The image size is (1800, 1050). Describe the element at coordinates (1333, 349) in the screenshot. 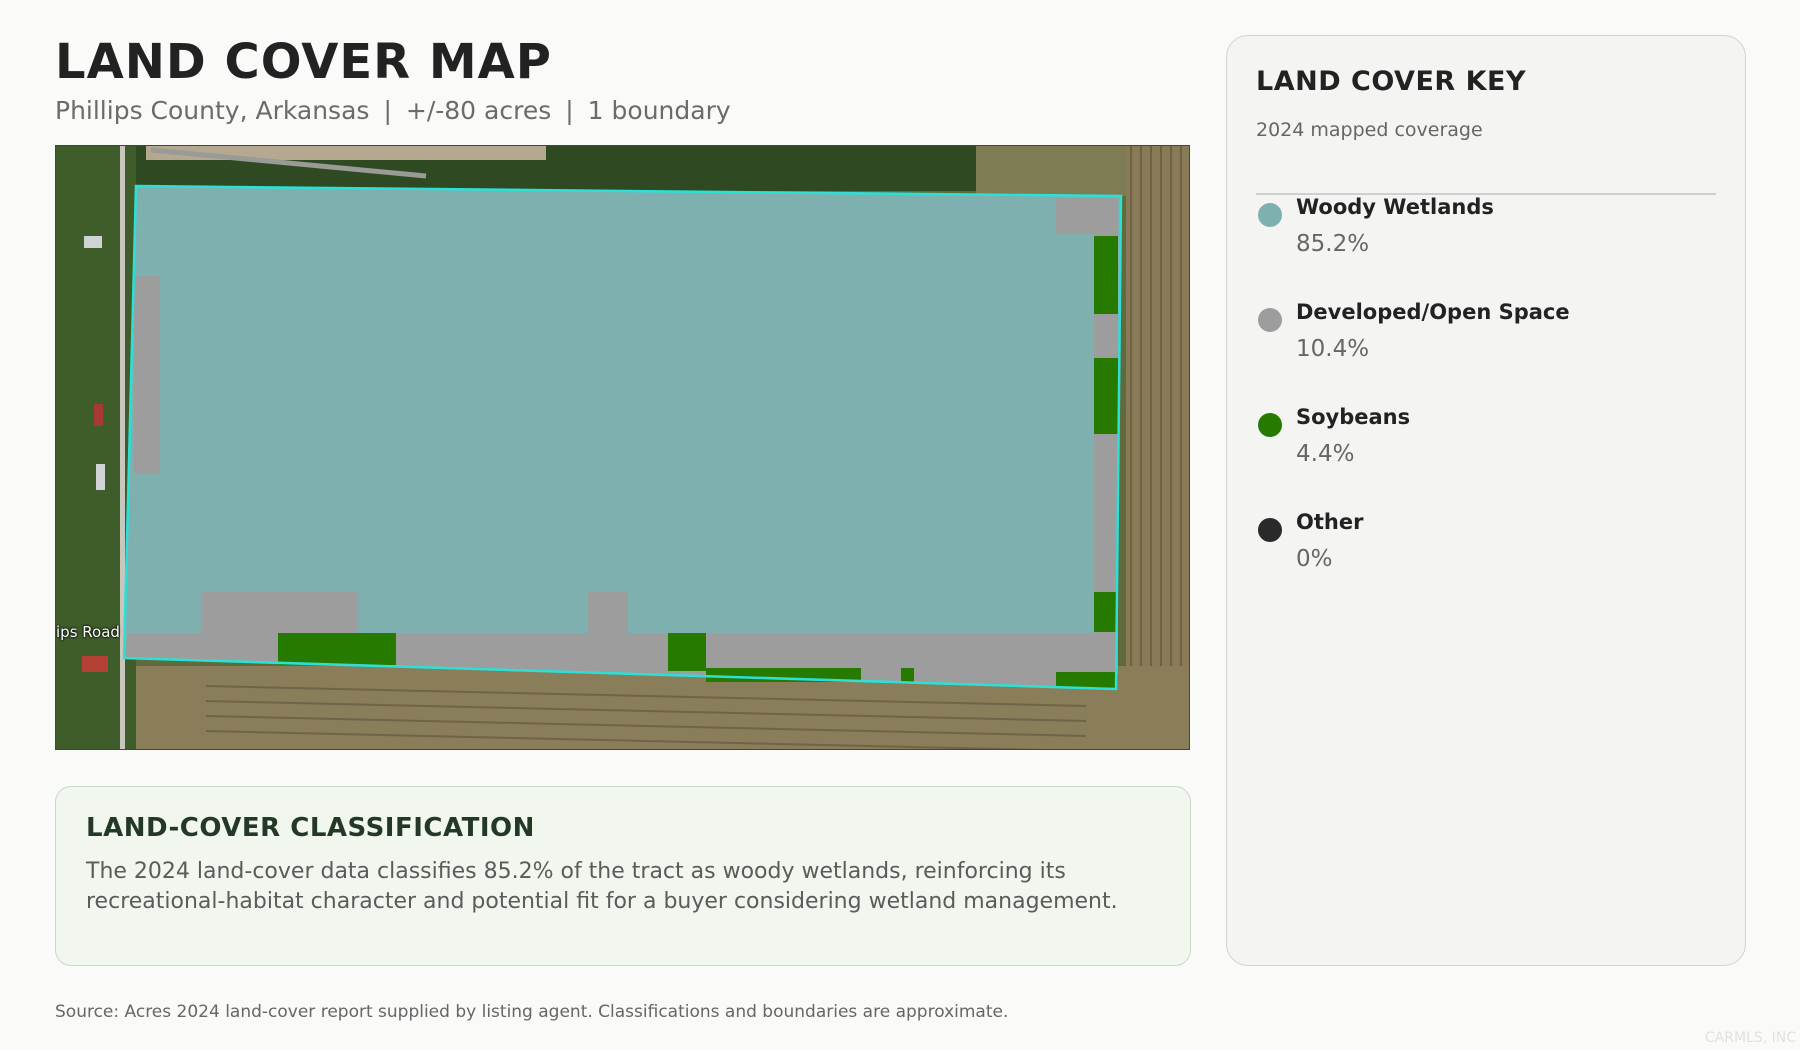

I see `key-item-percent: 10.4%` at that location.